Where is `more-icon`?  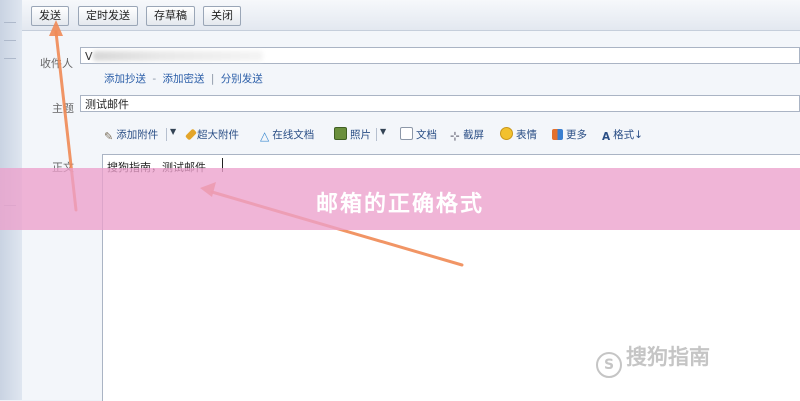
more-icon is located at coordinates (557, 134).